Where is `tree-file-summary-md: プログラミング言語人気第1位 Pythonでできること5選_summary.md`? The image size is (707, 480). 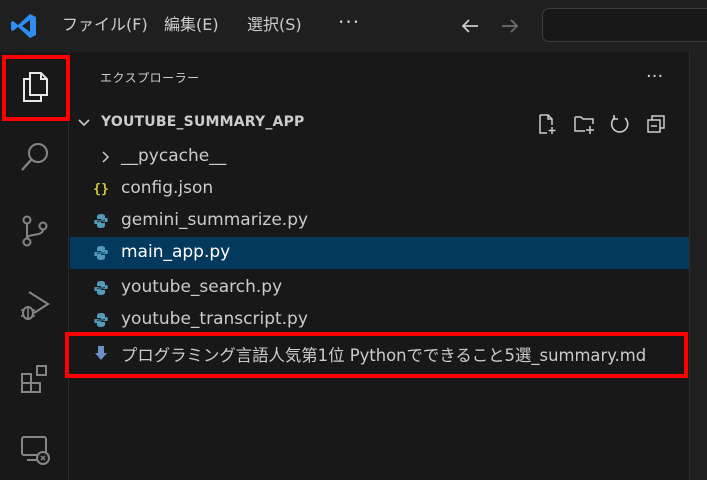
tree-file-summary-md: プログラミング言語人気第1位 Pythonでできること5選_summary.md is located at coordinates (379, 353).